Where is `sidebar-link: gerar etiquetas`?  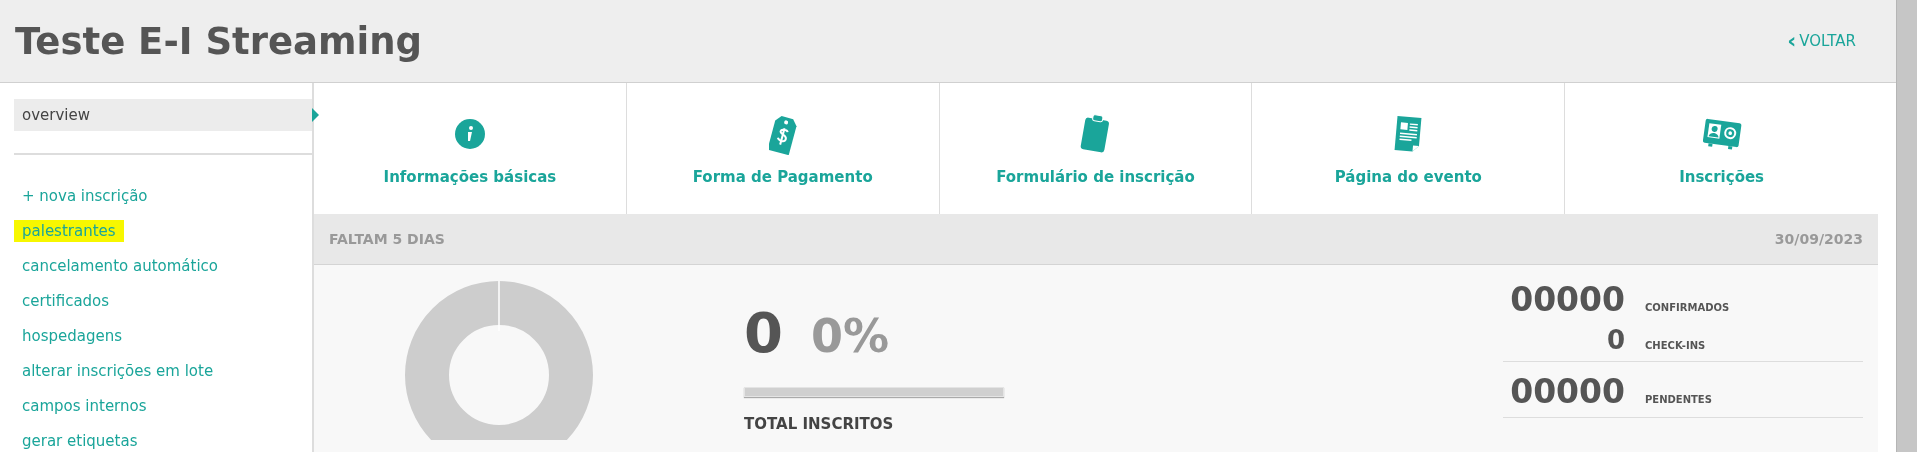 sidebar-link: gerar etiquetas is located at coordinates (80, 441).